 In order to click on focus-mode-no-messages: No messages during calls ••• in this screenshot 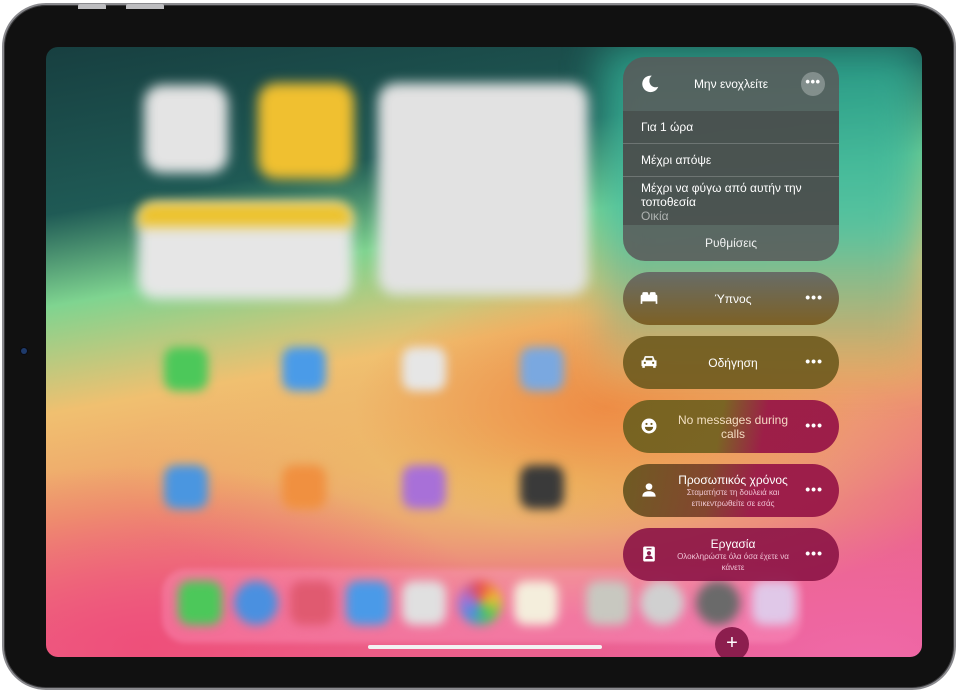, I will do `click(731, 426)`.